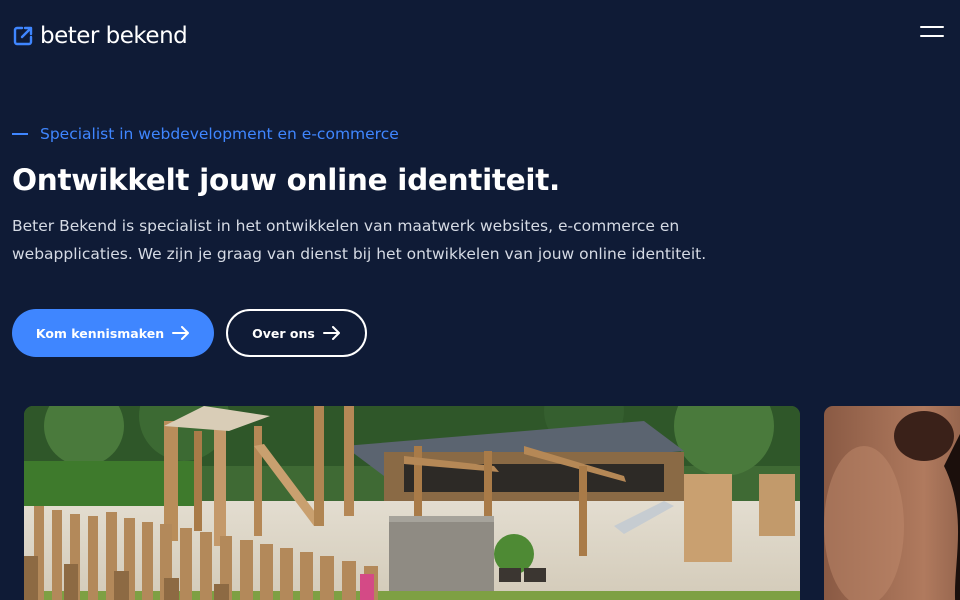 The width and height of the screenshot is (960, 600). What do you see at coordinates (283, 333) in the screenshot?
I see `button-label: Over ons` at bounding box center [283, 333].